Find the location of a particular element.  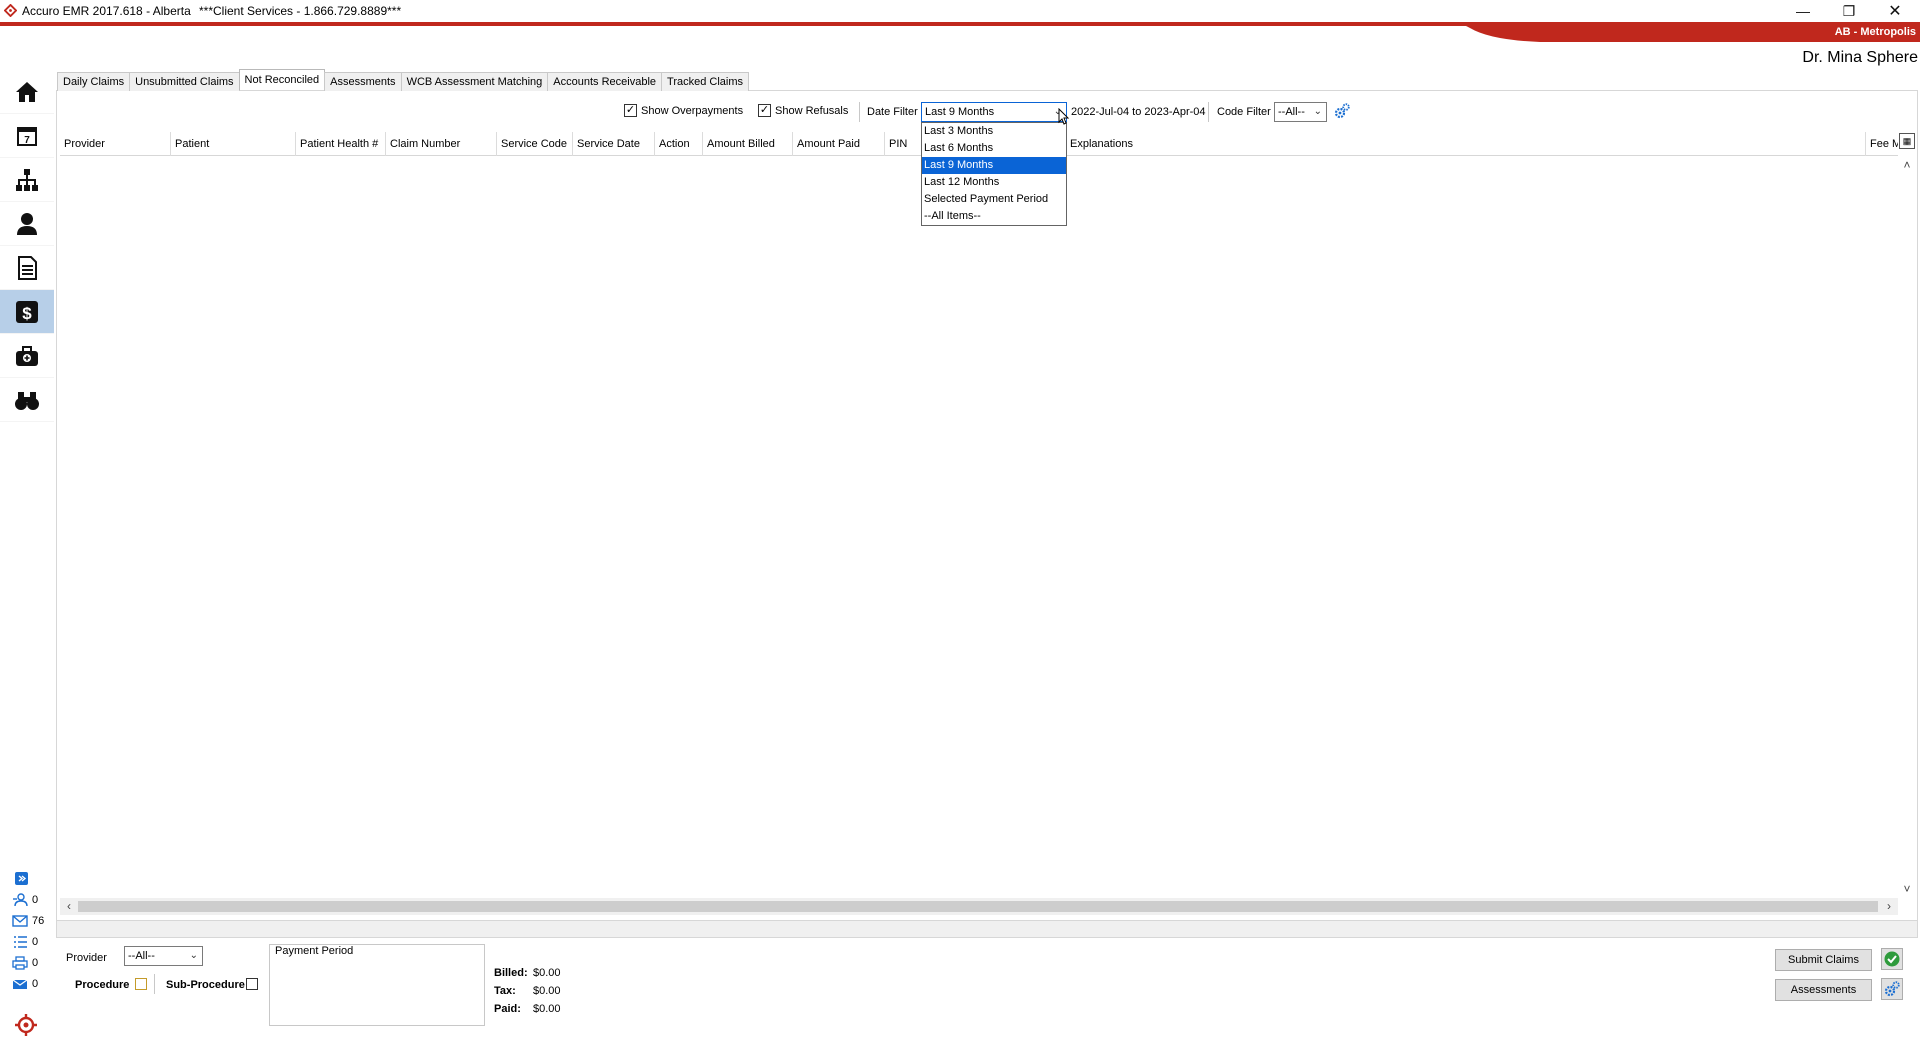

dropdown-option: Selected Payment Period is located at coordinates (994, 199).